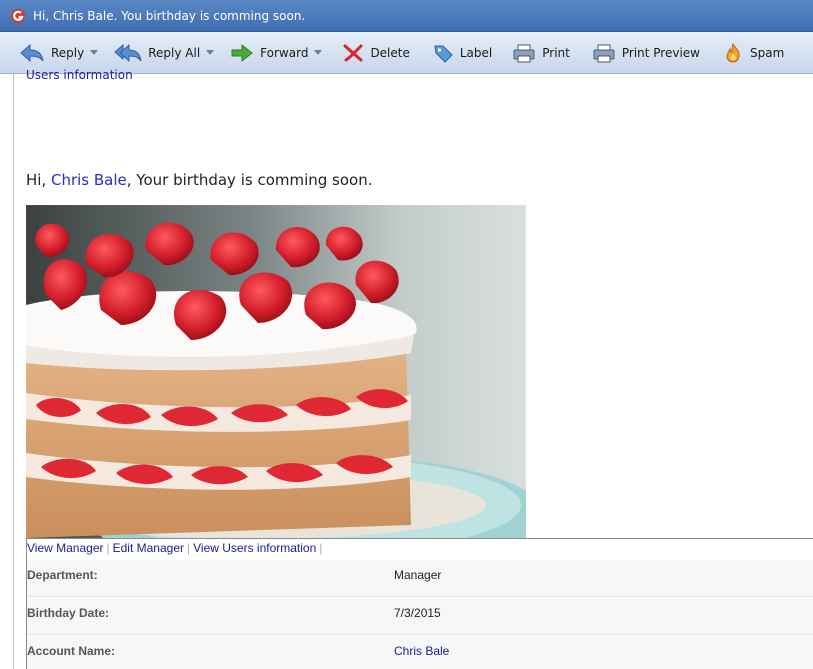 The width and height of the screenshot is (813, 669). Describe the element at coordinates (418, 575) in the screenshot. I see `department-value: Manager` at that location.